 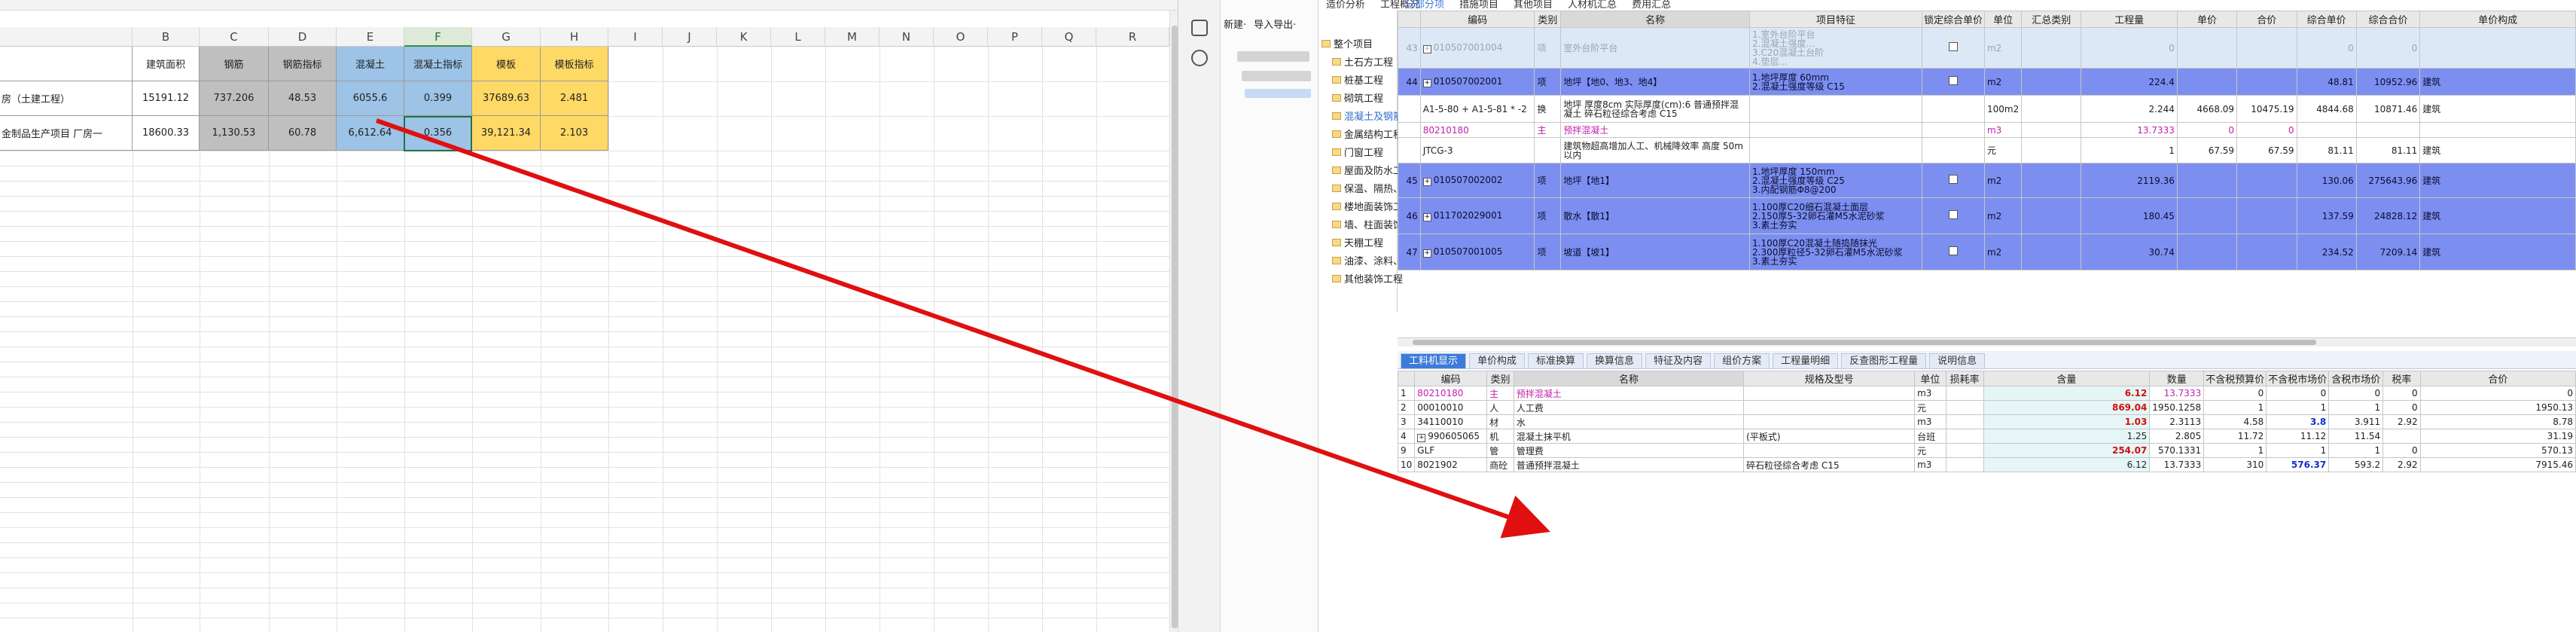 What do you see at coordinates (1500, 421) in the screenshot?
I see `cell-cat: 材` at bounding box center [1500, 421].